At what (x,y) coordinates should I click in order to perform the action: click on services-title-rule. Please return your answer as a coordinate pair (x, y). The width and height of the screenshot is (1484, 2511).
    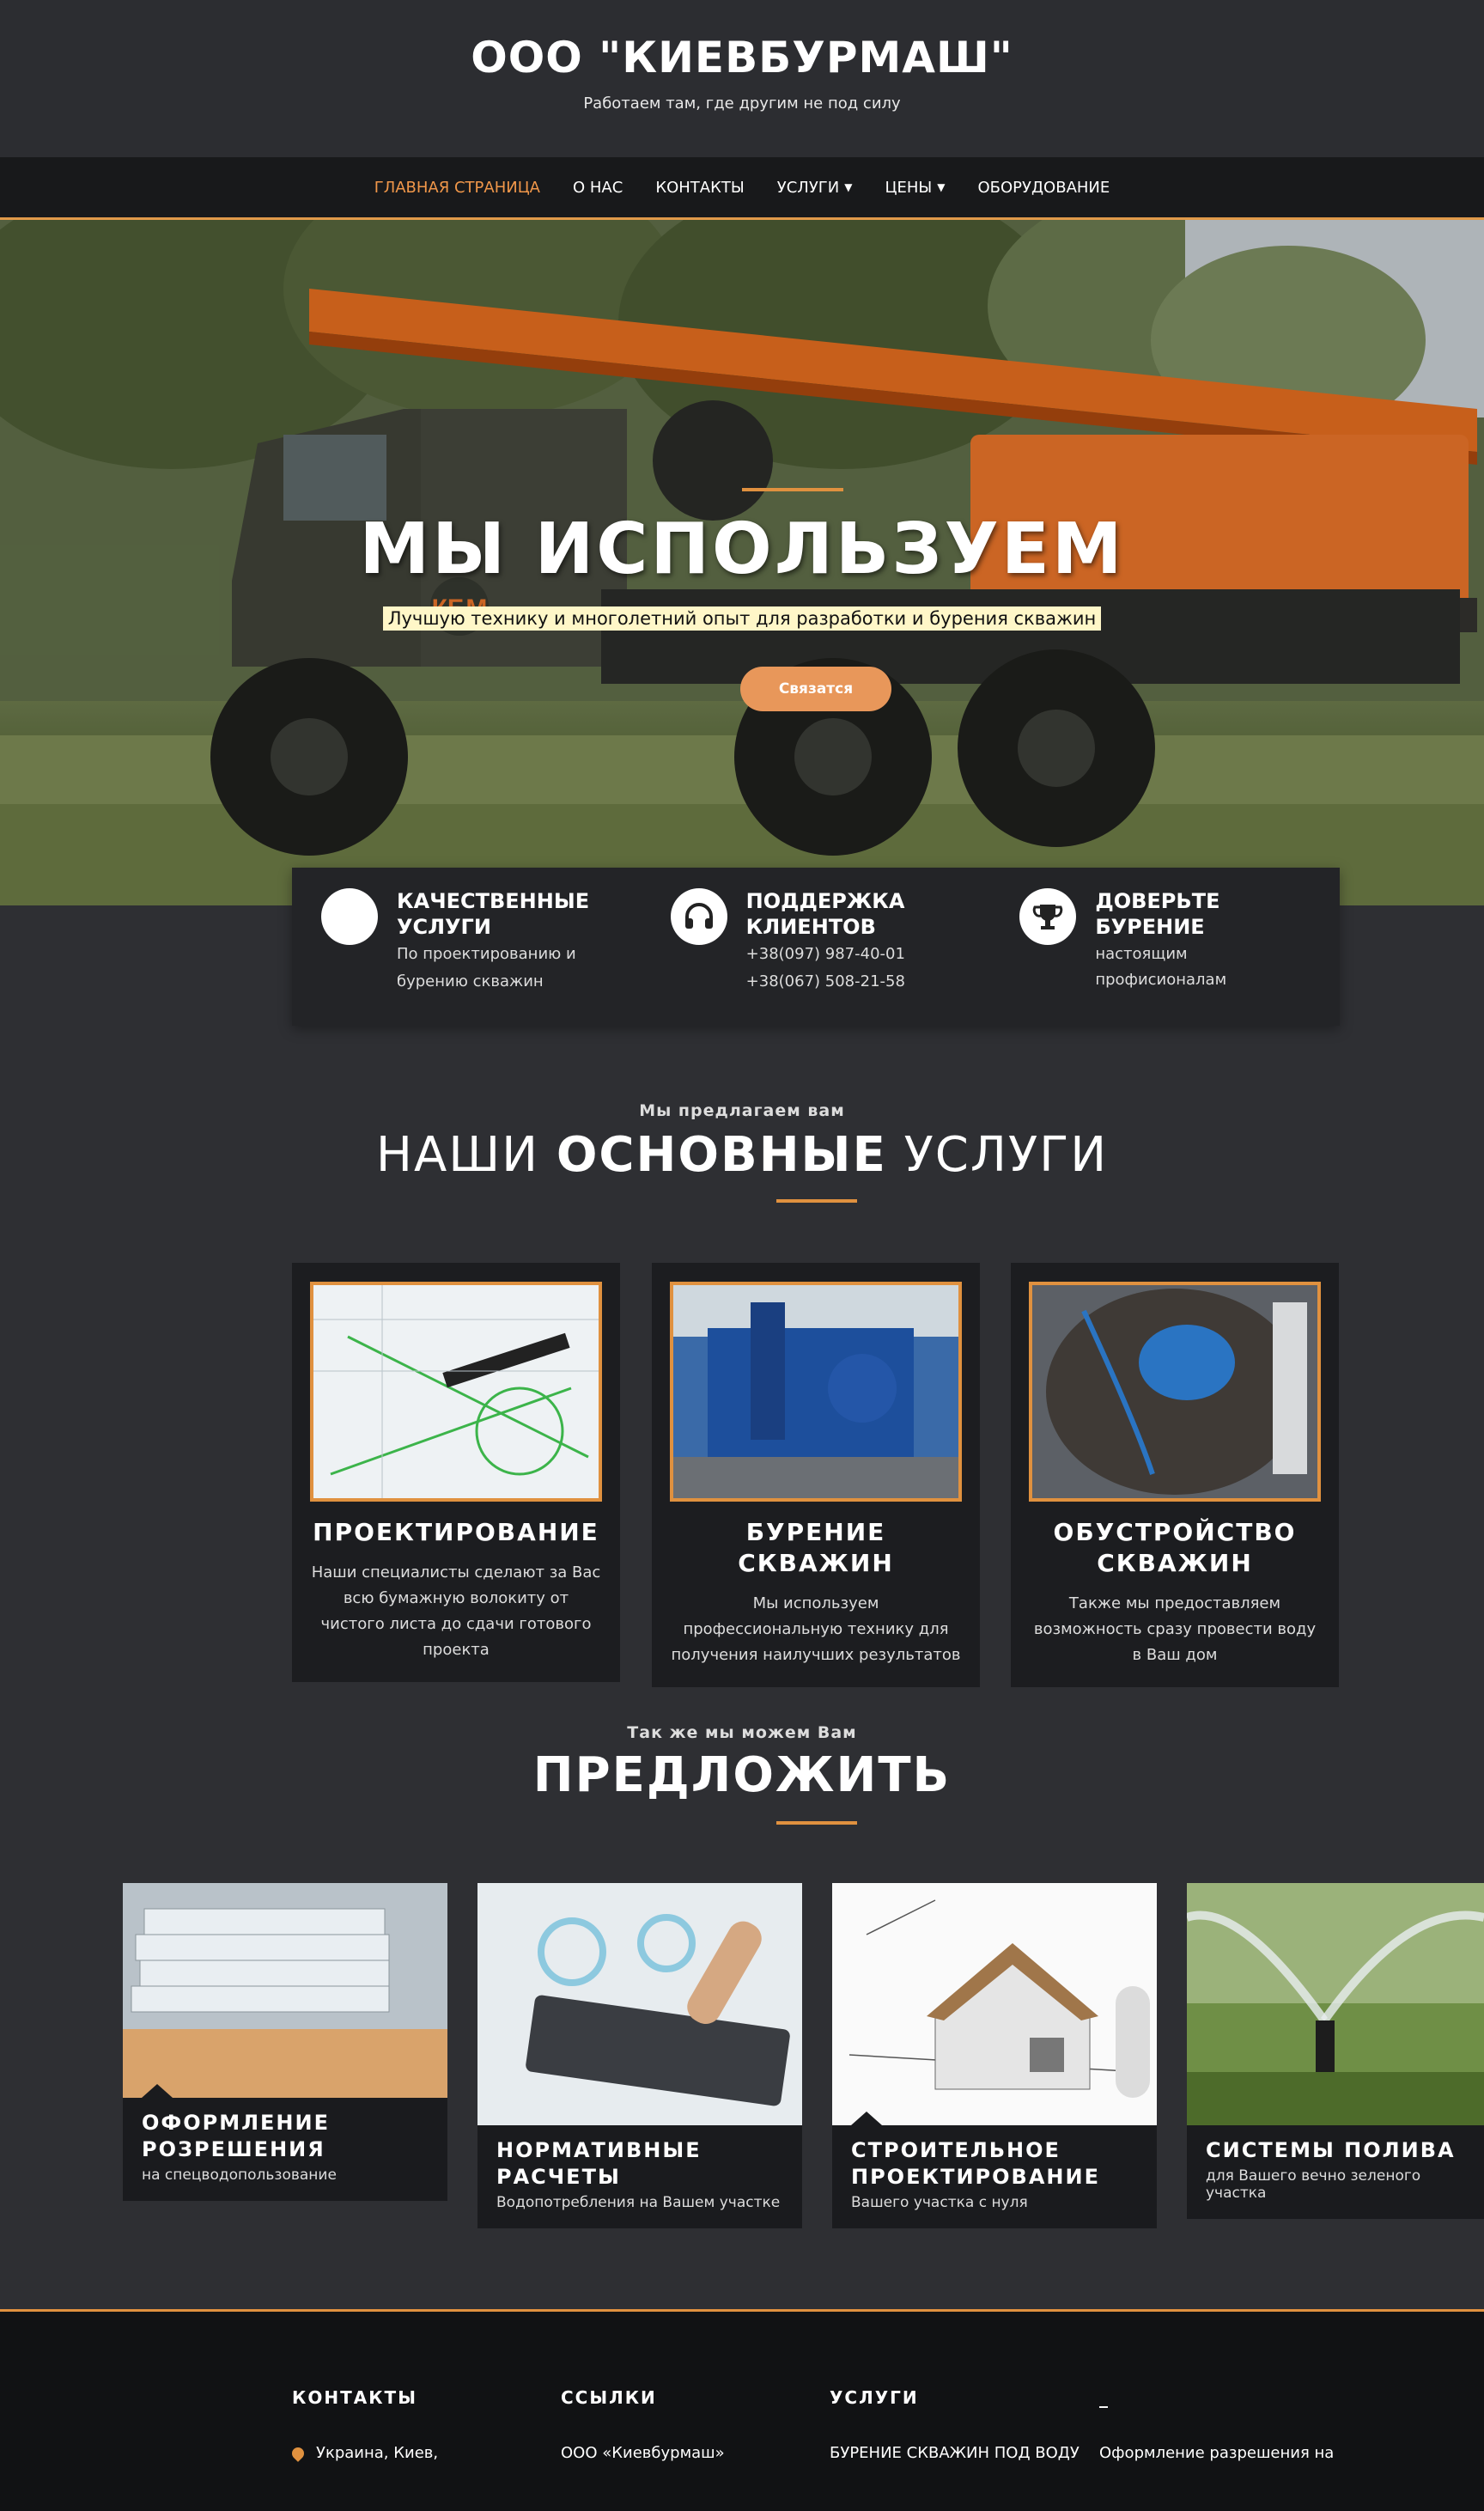
    Looking at the image, I should click on (817, 1201).